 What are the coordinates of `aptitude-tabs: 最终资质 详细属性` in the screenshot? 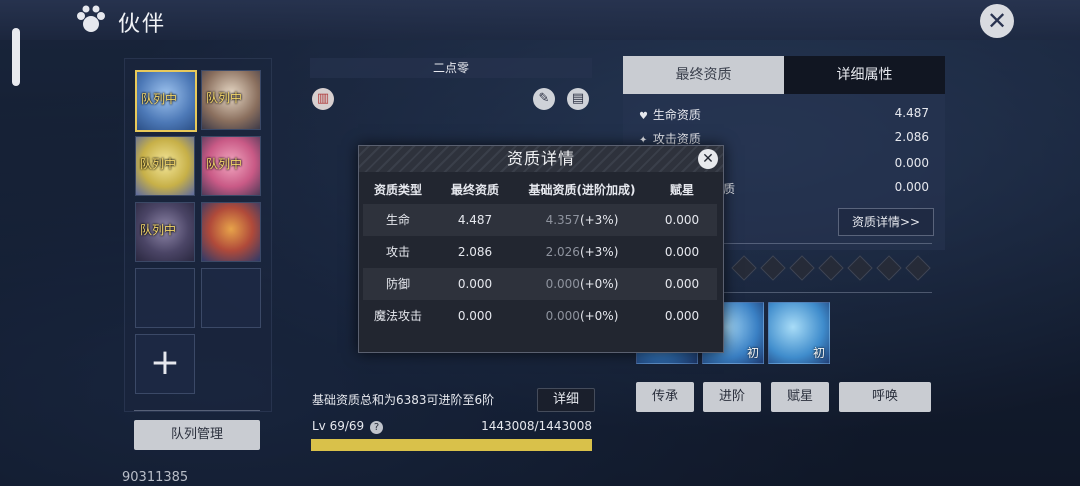 It's located at (784, 75).